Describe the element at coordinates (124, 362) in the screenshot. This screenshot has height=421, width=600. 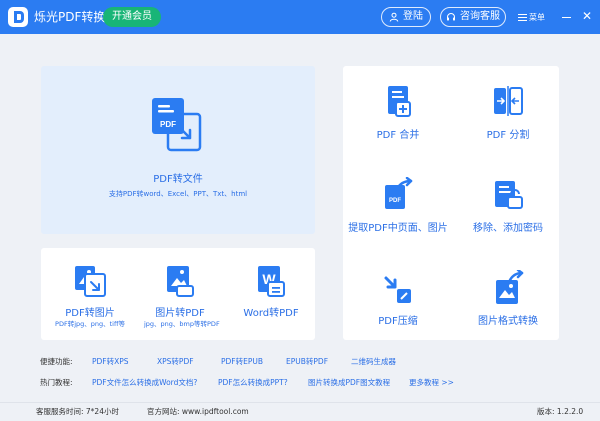
I see `quick-link-pdf-to-xps: PDF转XPS` at that location.